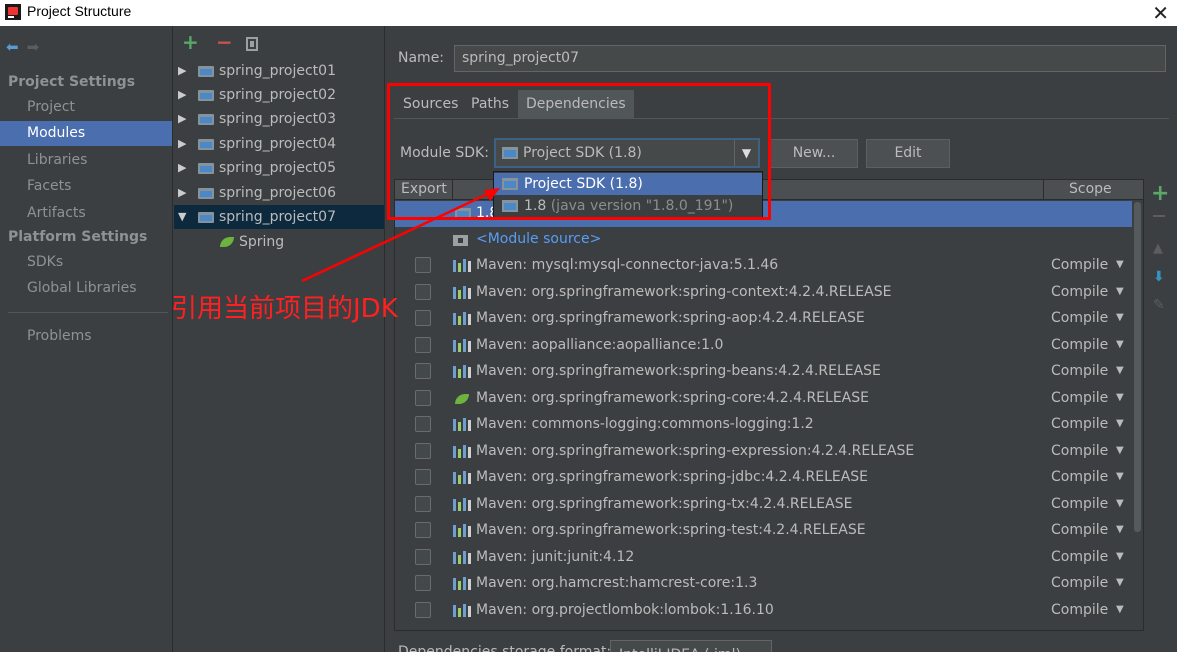 The width and height of the screenshot is (1177, 652). What do you see at coordinates (252, 44) in the screenshot?
I see `copy-module-icon` at bounding box center [252, 44].